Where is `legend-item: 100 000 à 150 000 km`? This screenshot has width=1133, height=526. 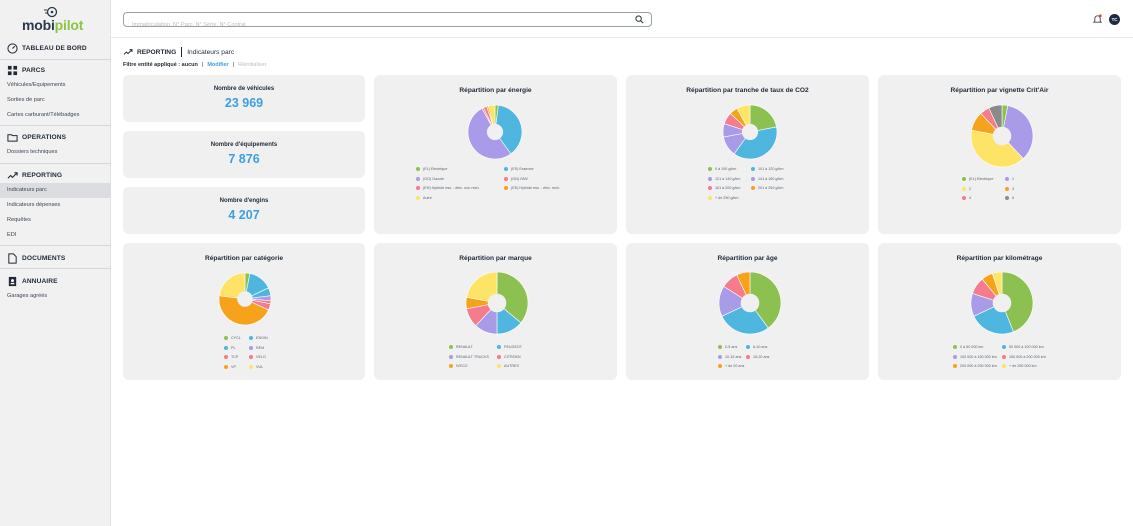 legend-item: 100 000 à 150 000 km is located at coordinates (975, 356).